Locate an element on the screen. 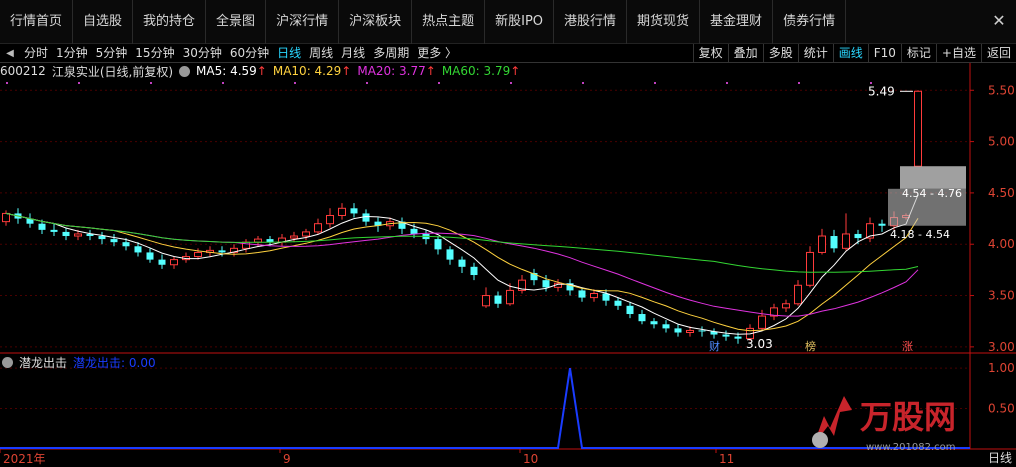 This screenshot has height=467, width=1016. watermark-url: www.201082.com is located at coordinates (911, 447).